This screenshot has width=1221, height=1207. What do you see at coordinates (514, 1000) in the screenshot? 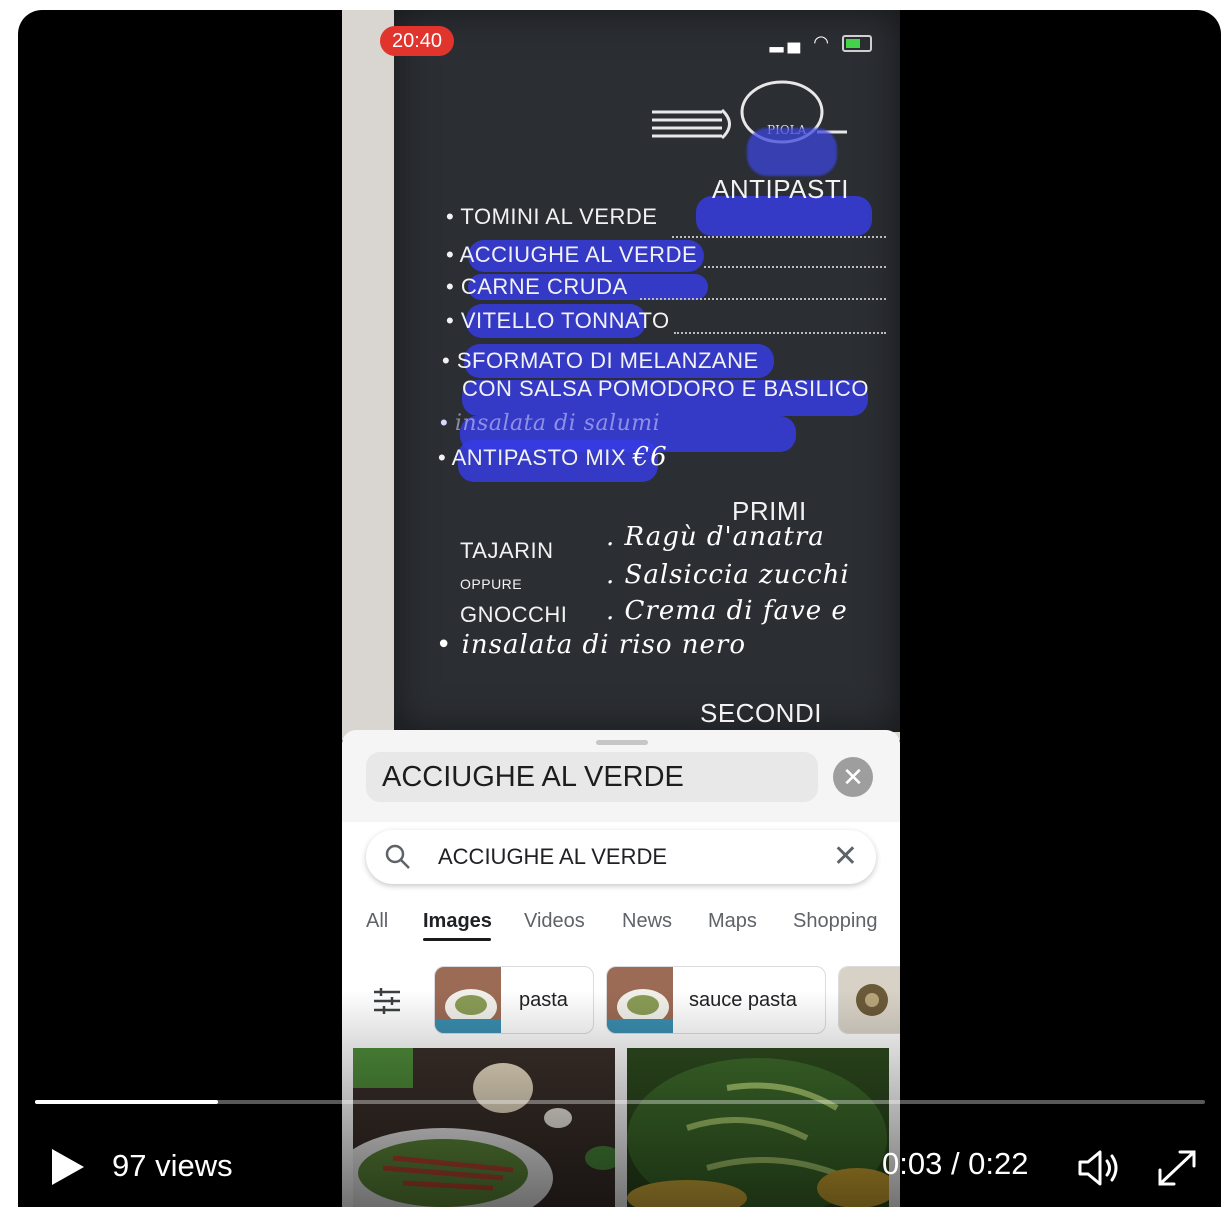
I see `chip-pasta: pasta` at bounding box center [514, 1000].